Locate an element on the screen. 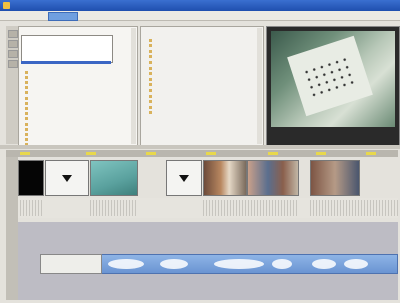 The height and width of the screenshot is (303, 400). panel-divider is located at coordinates (200, 147).